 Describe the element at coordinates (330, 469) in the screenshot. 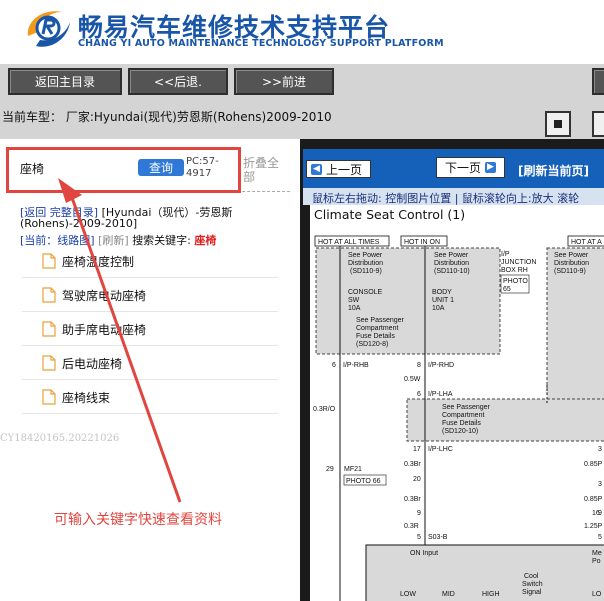

I see `diagram-label: 29` at that location.